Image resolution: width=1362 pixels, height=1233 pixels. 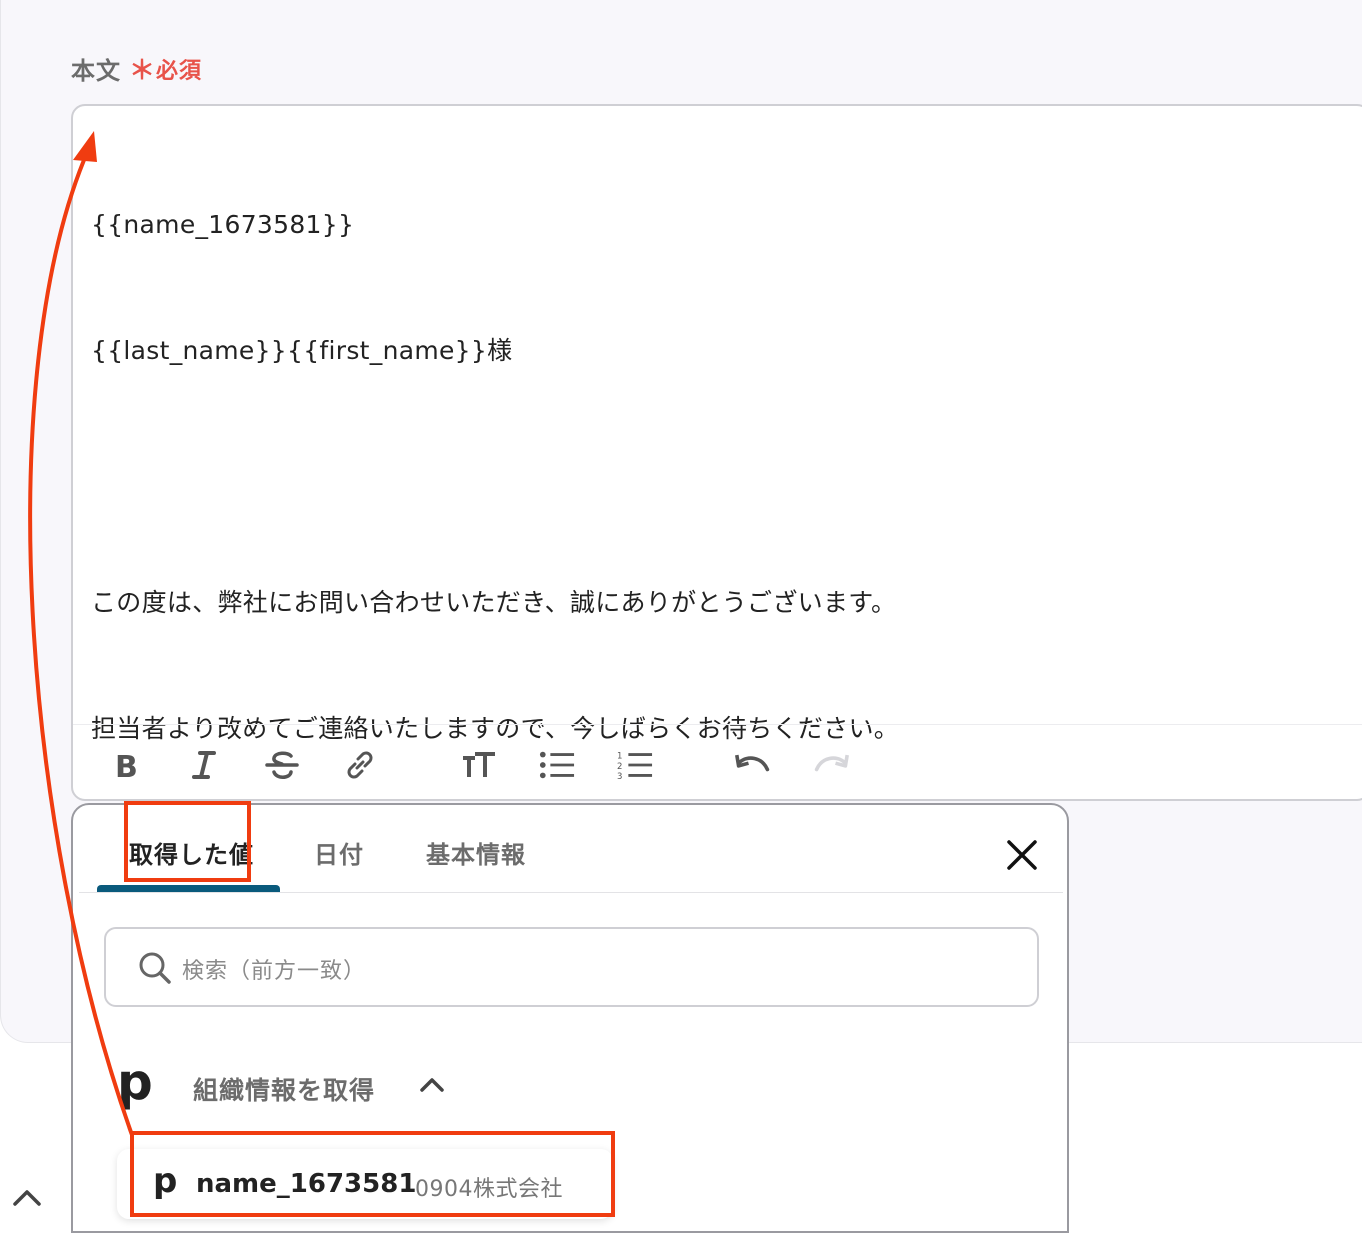 I want to click on search-placeholder: 検索（前方一致）, so click(x=274, y=971).